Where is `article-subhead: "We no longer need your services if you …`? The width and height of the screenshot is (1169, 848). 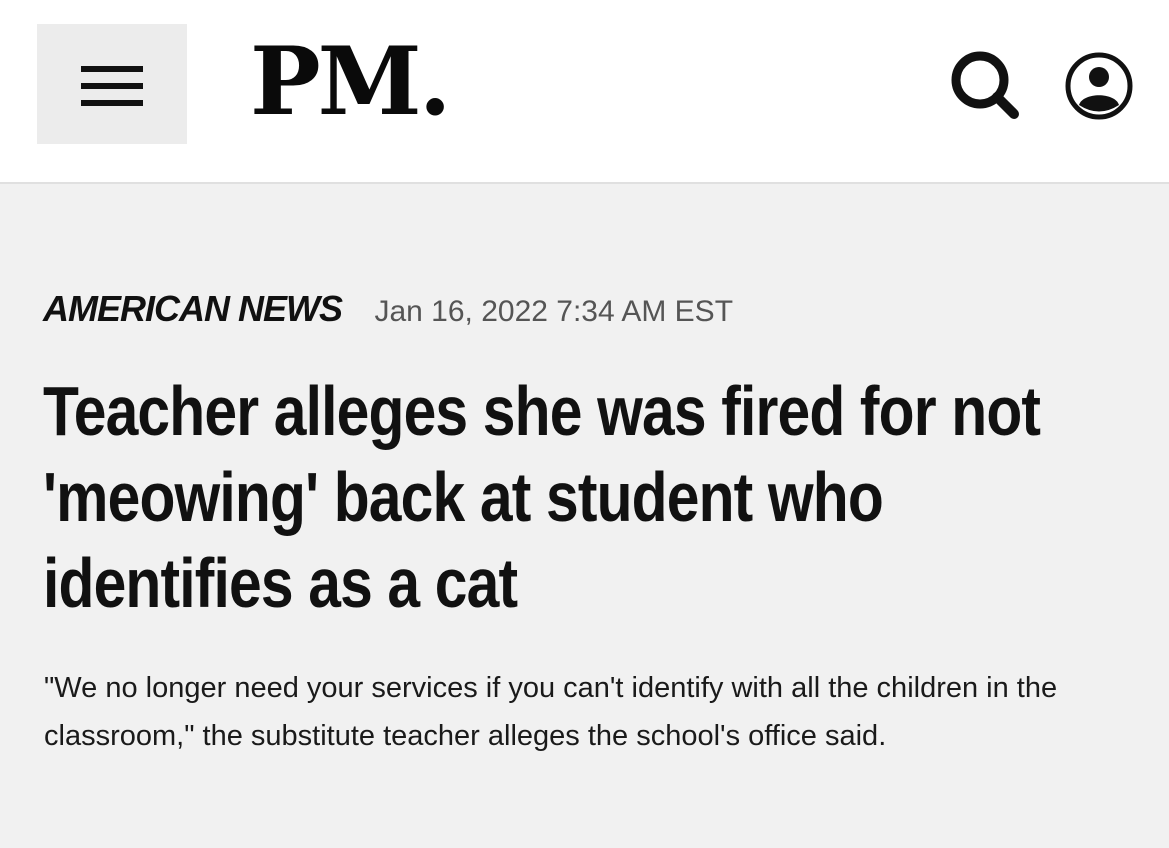 article-subhead: "We no longer need your services if you … is located at coordinates (551, 712).